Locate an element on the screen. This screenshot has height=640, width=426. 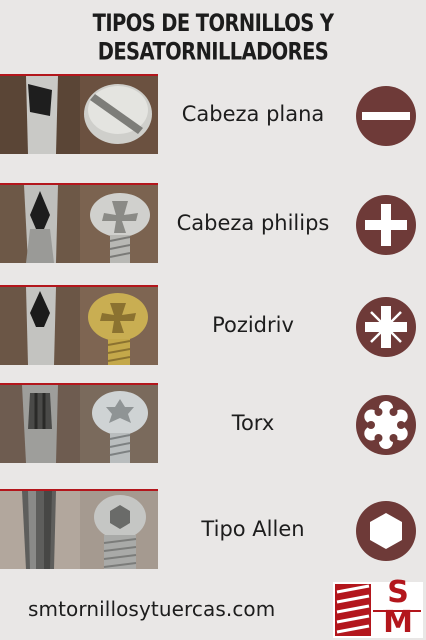
pozidriv-screwdriver-and-screw-photo is located at coordinates (79, 325).